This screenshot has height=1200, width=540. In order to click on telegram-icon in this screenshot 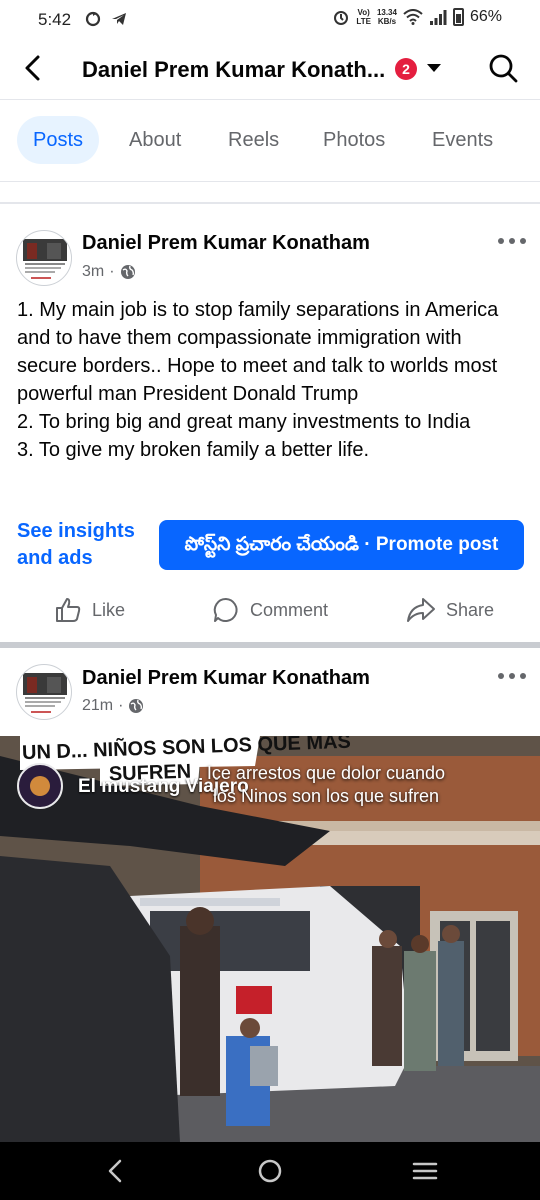, I will do `click(119, 19)`.